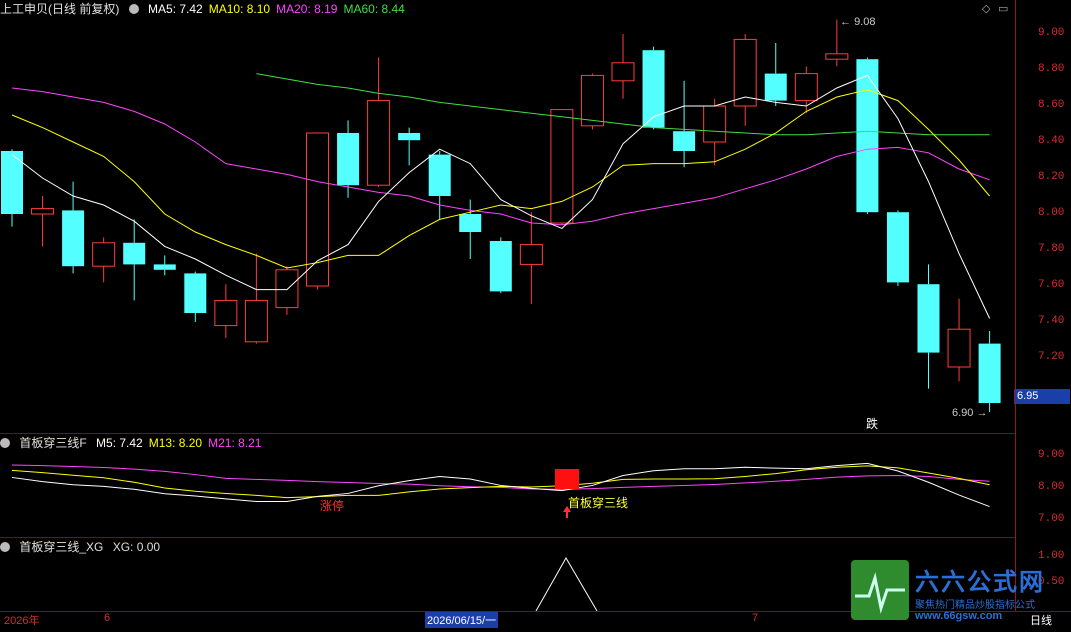  Describe the element at coordinates (462, 620) in the screenshot. I see `selected-date: 2026/06/15/一` at that location.